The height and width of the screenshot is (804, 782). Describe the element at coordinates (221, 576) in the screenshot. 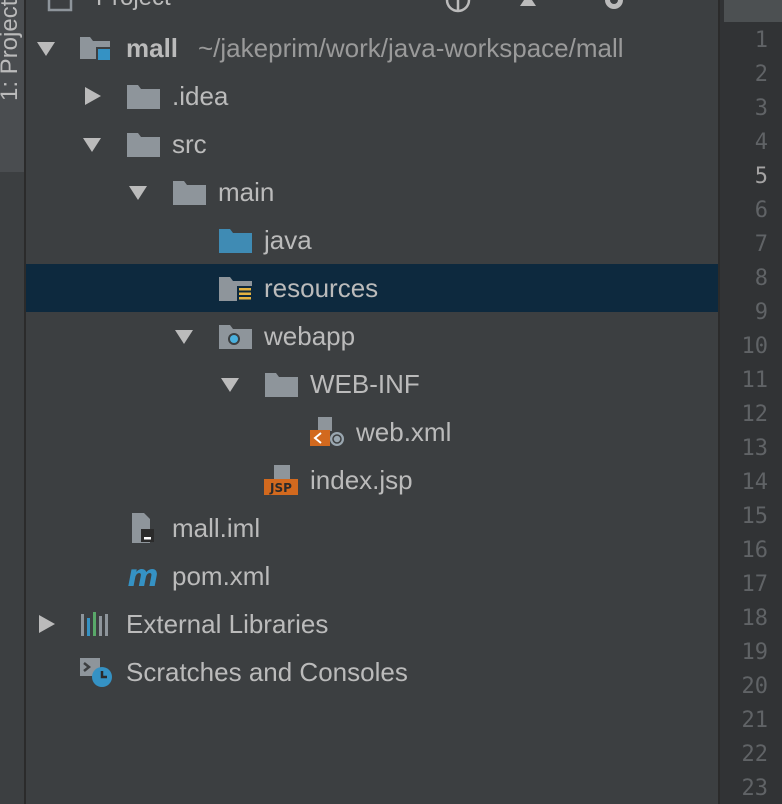

I see `tree-item-label: pom.xml` at that location.